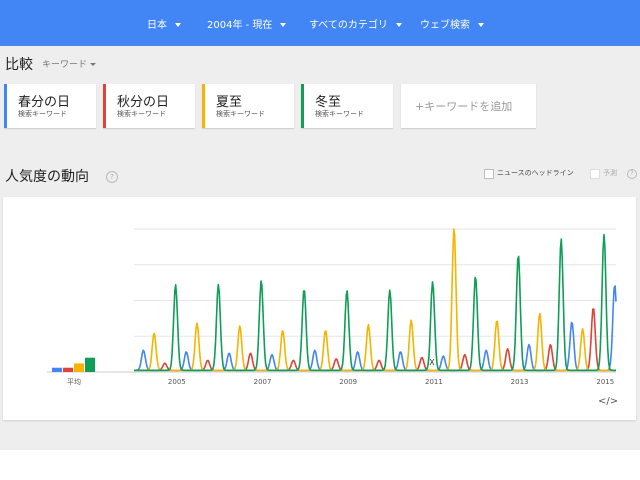  I want to click on x-tick-label: 2015, so click(605, 382).